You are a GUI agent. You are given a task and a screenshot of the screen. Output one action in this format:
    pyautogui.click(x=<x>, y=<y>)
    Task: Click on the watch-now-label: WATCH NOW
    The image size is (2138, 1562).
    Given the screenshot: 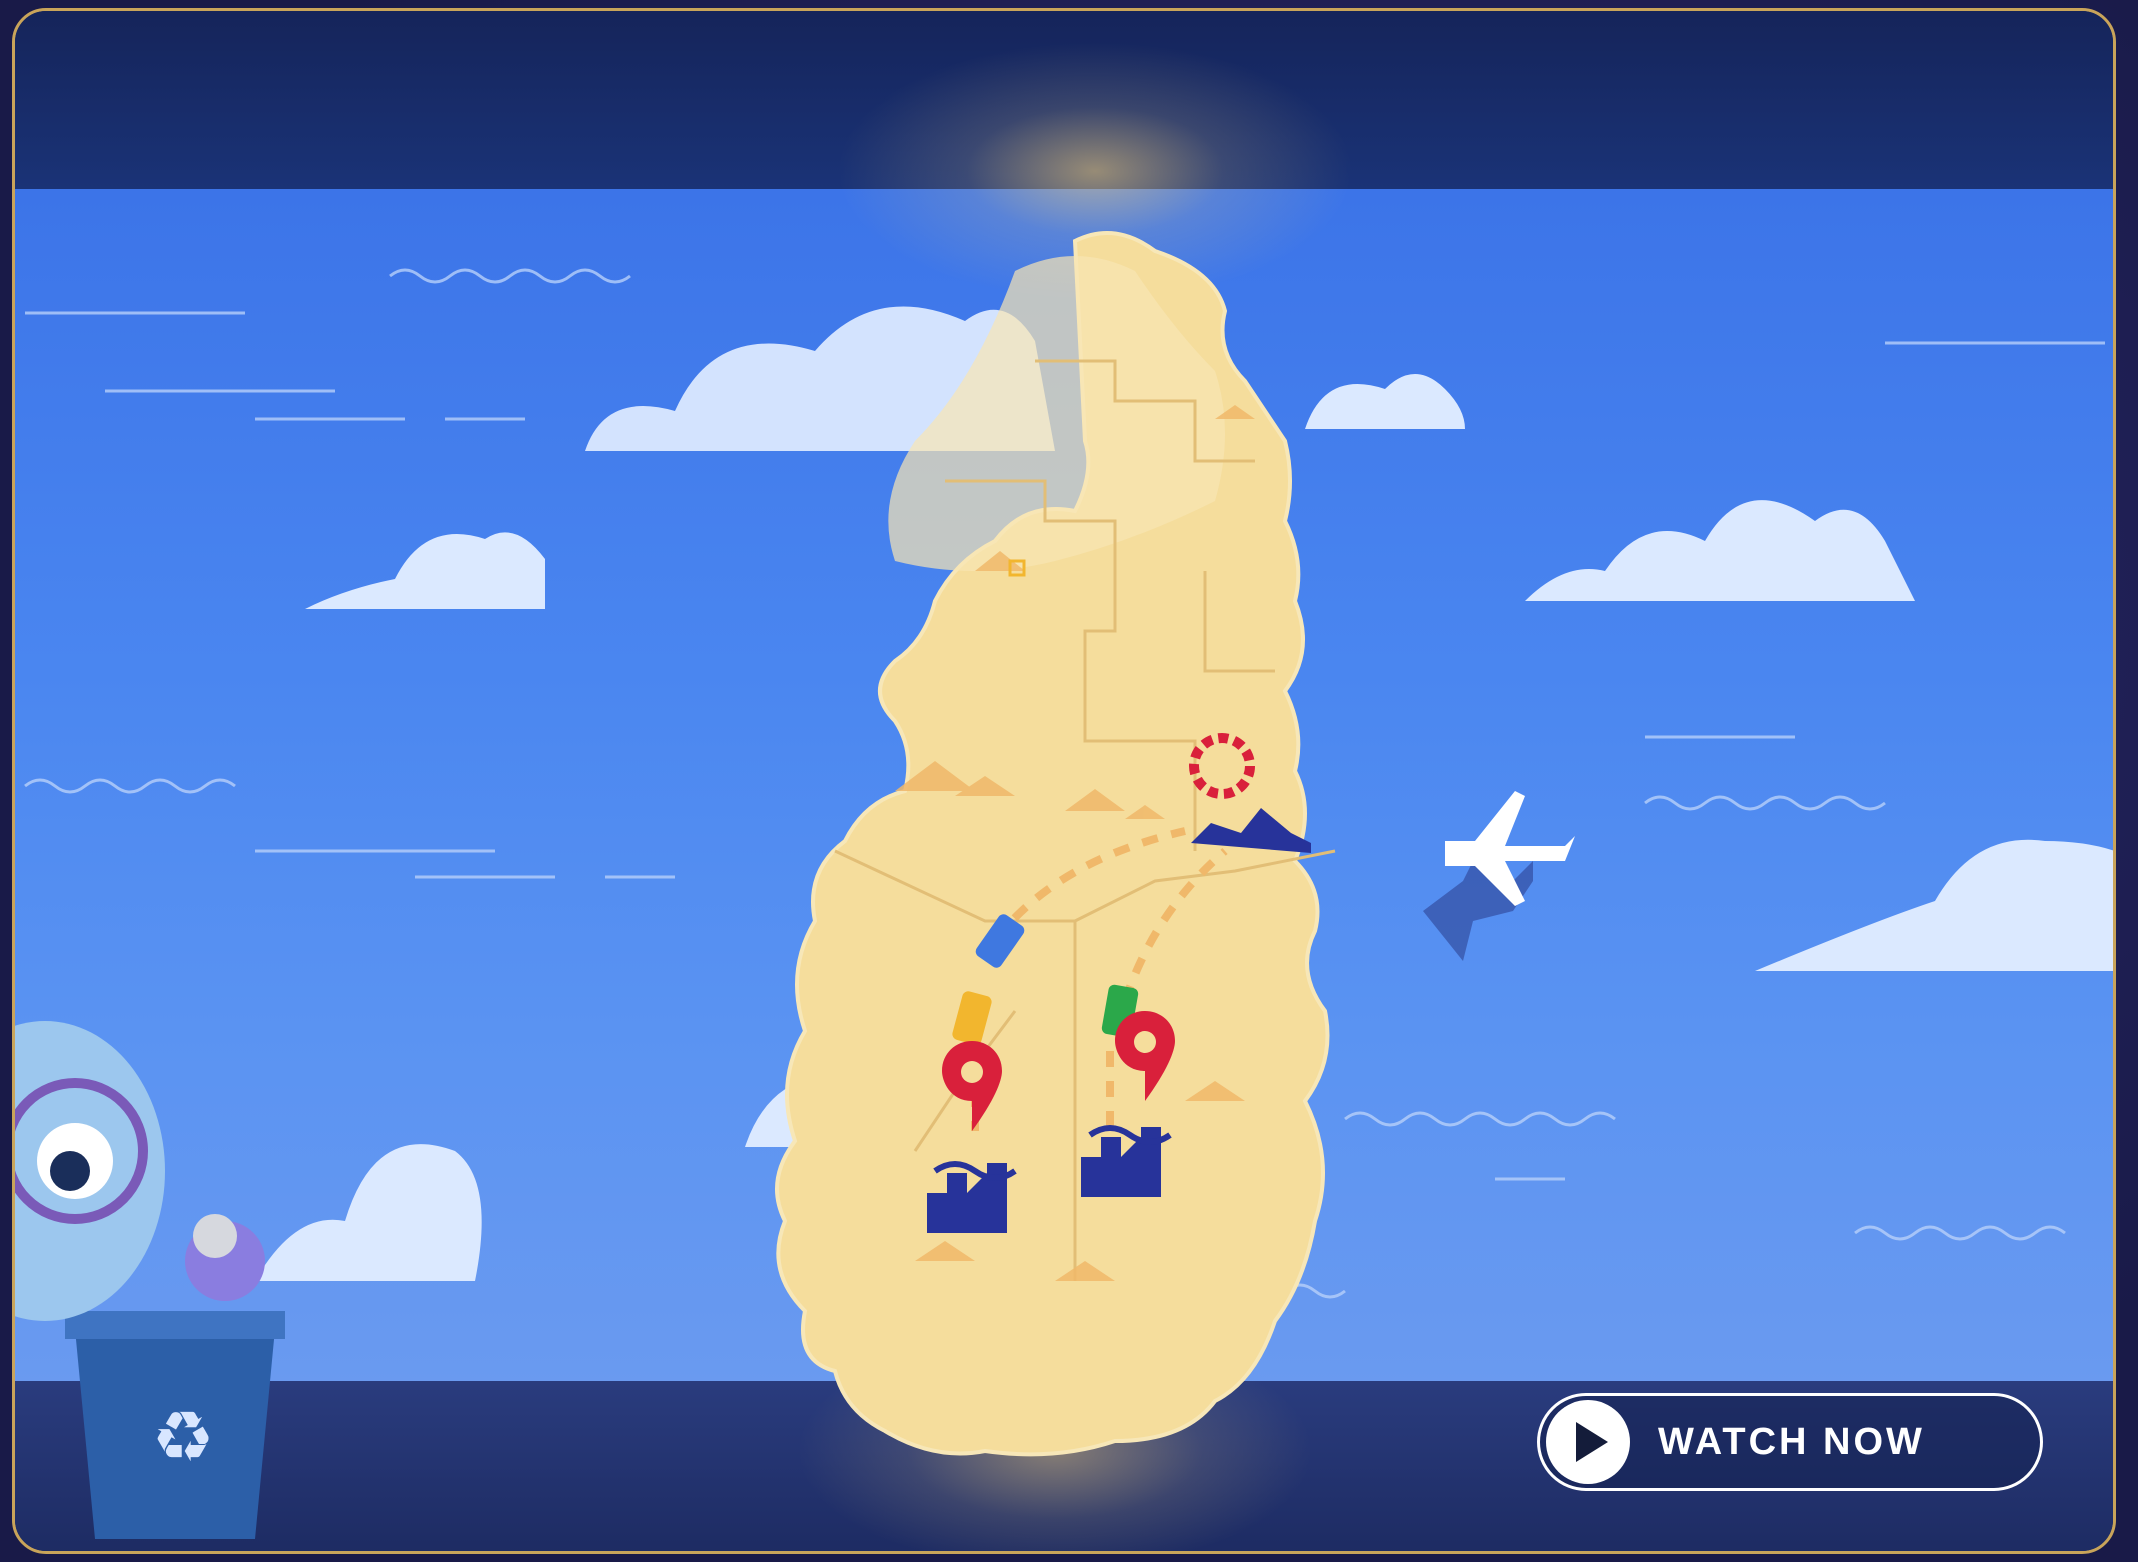 What is the action you would take?
    pyautogui.click(x=1791, y=1441)
    